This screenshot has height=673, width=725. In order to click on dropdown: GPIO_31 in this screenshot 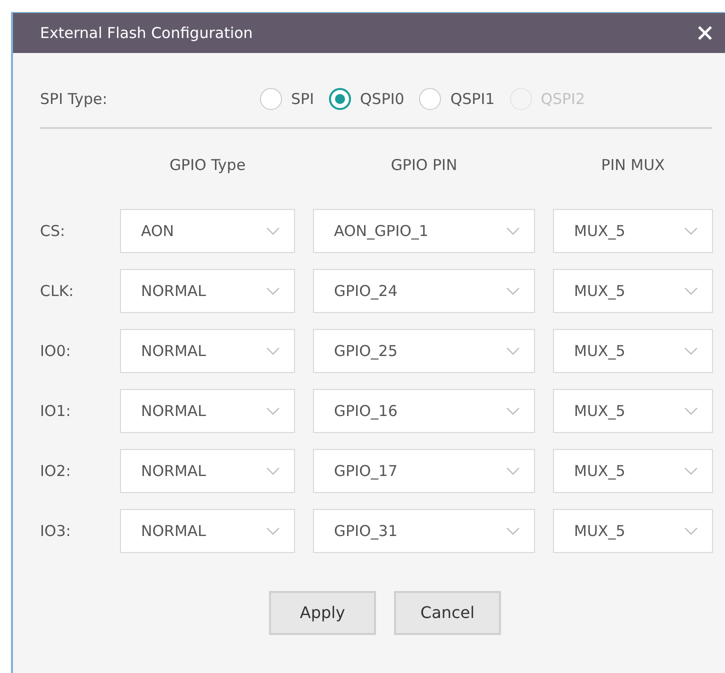, I will do `click(424, 531)`.